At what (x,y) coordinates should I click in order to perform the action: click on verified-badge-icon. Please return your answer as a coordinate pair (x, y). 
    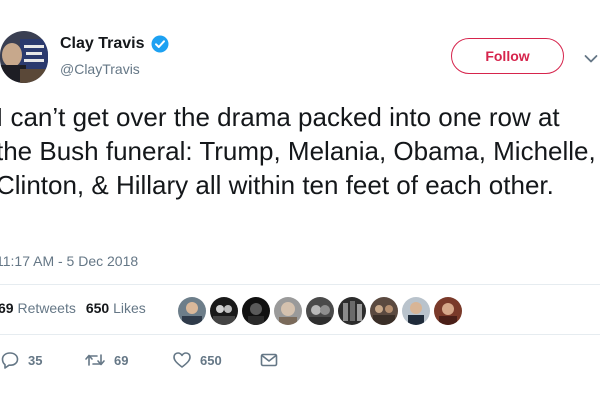
    Looking at the image, I should click on (160, 44).